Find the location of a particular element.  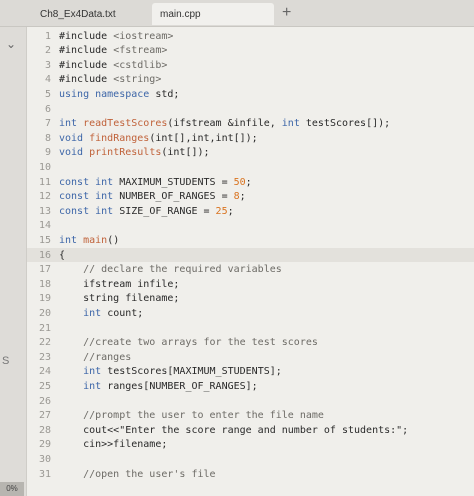

line-number: 6 is located at coordinates (47, 109).